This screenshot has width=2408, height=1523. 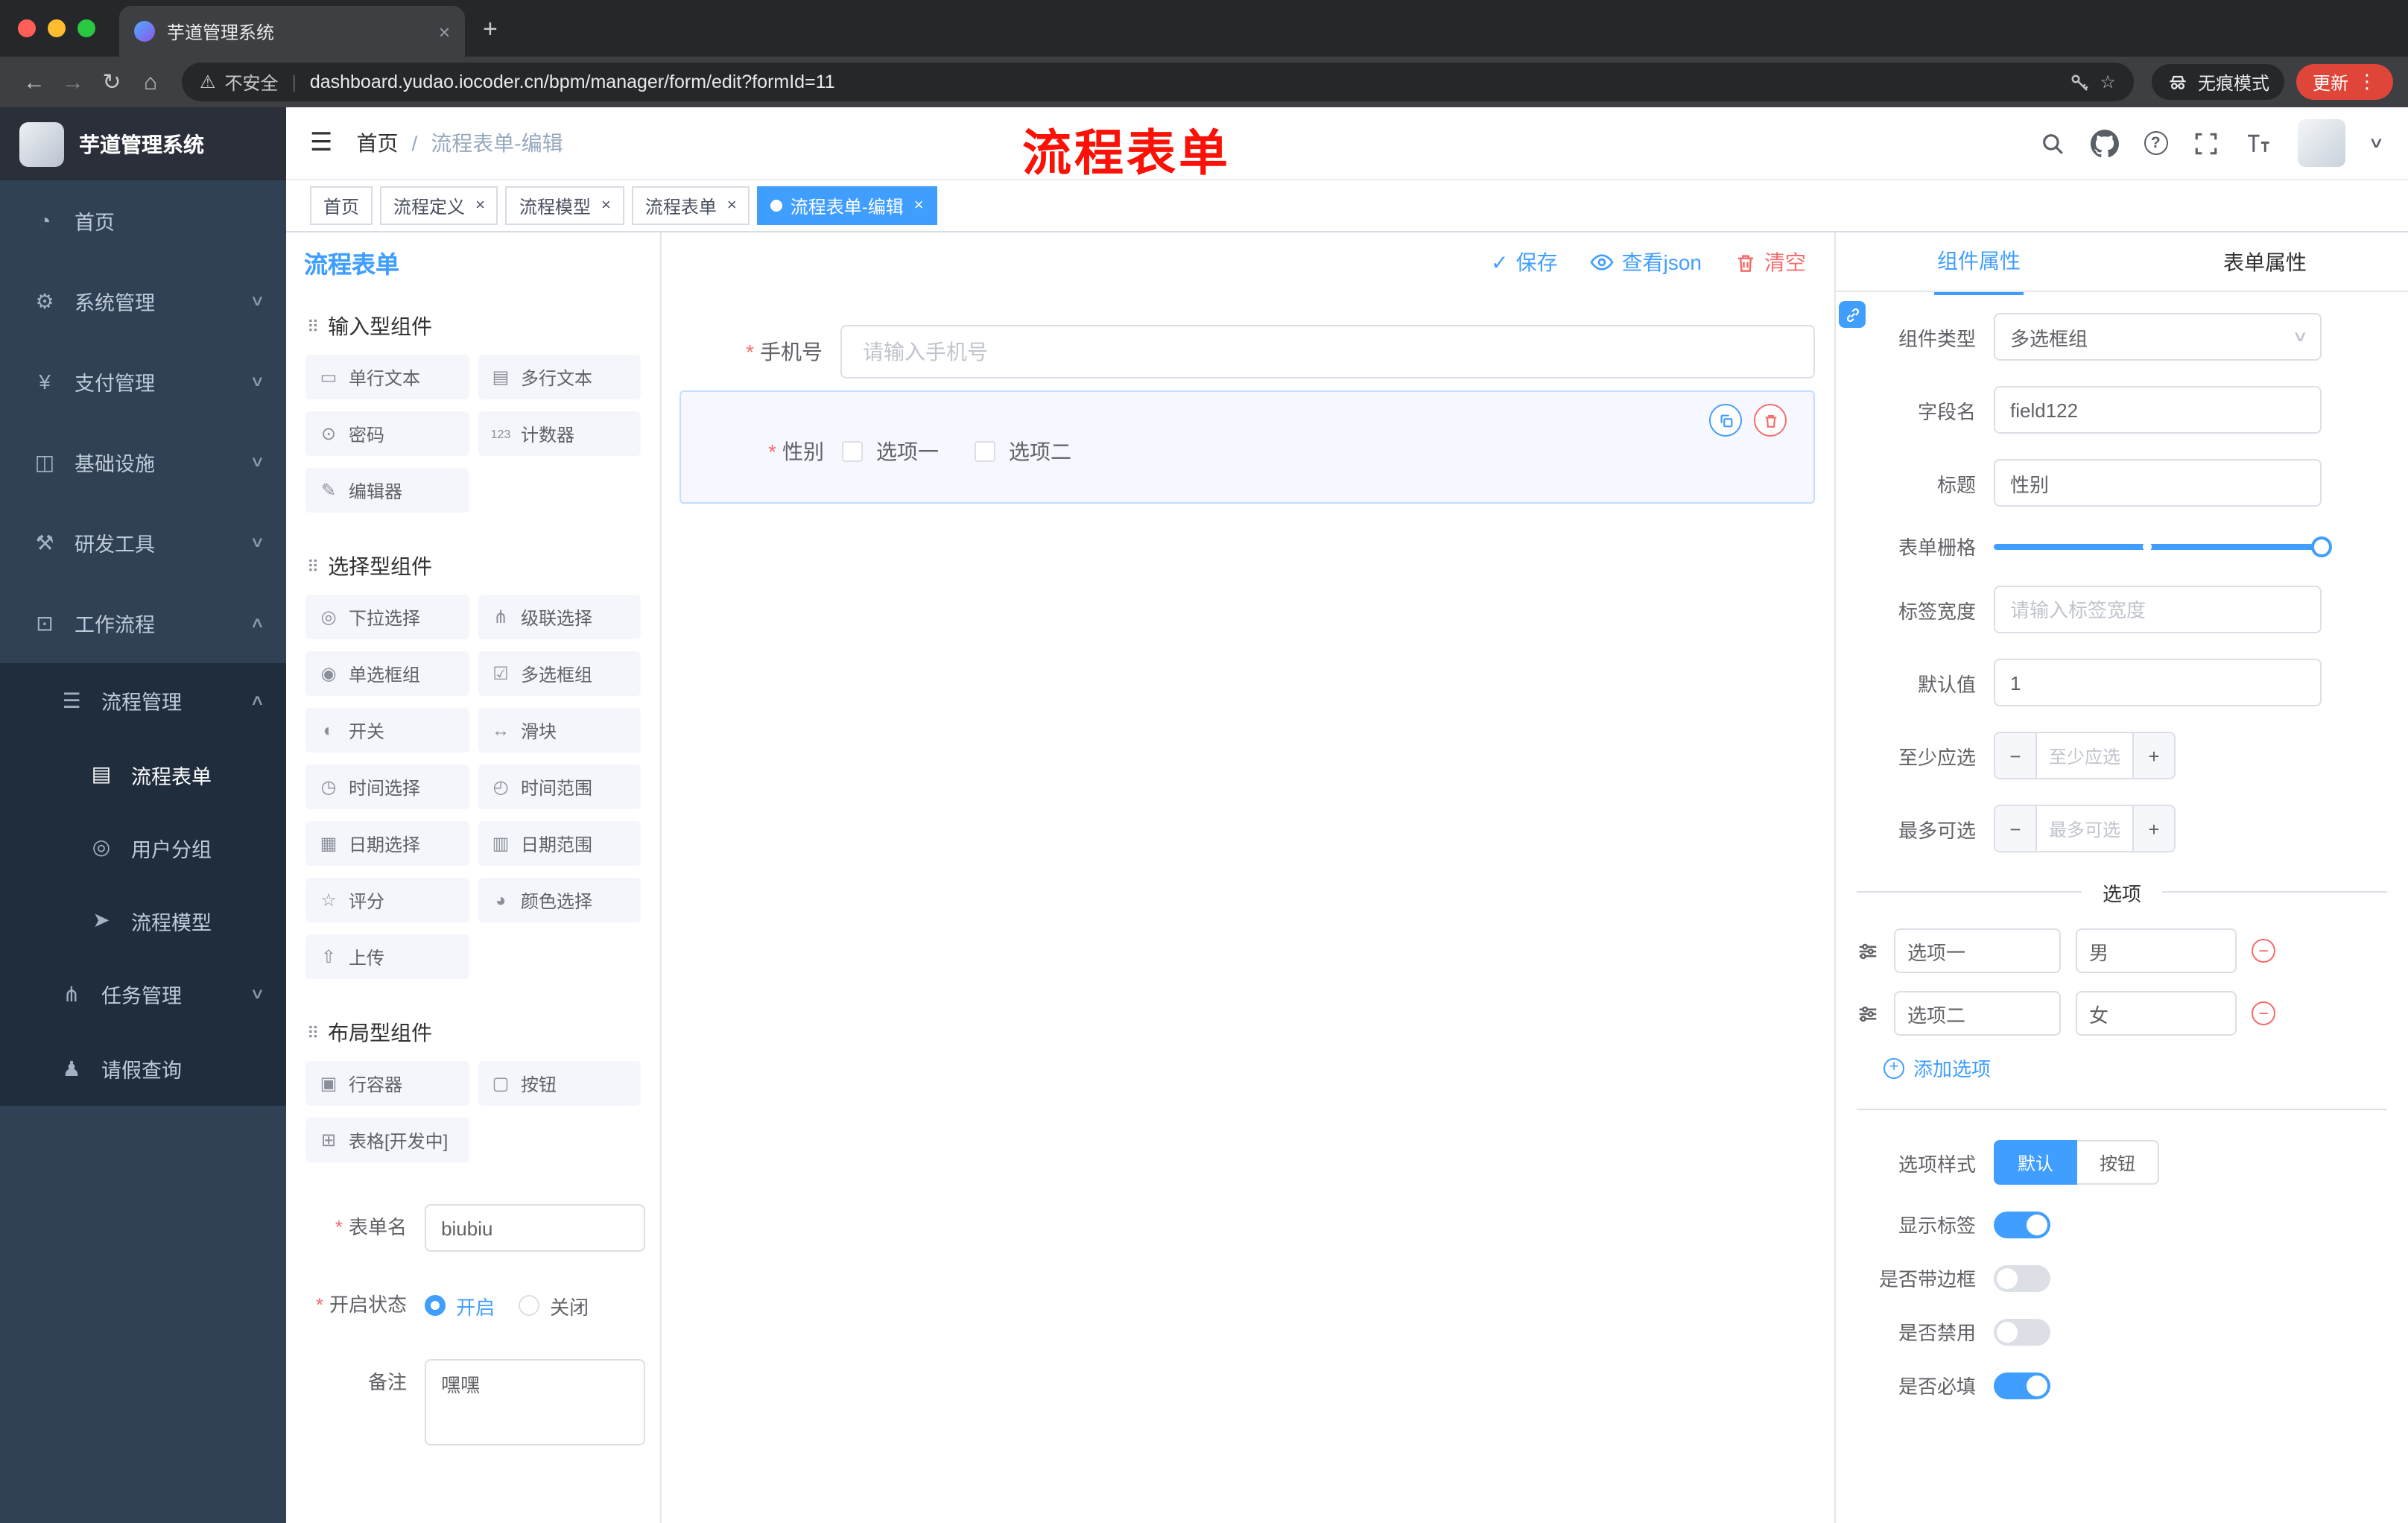 I want to click on phone-input, so click(x=1327, y=352).